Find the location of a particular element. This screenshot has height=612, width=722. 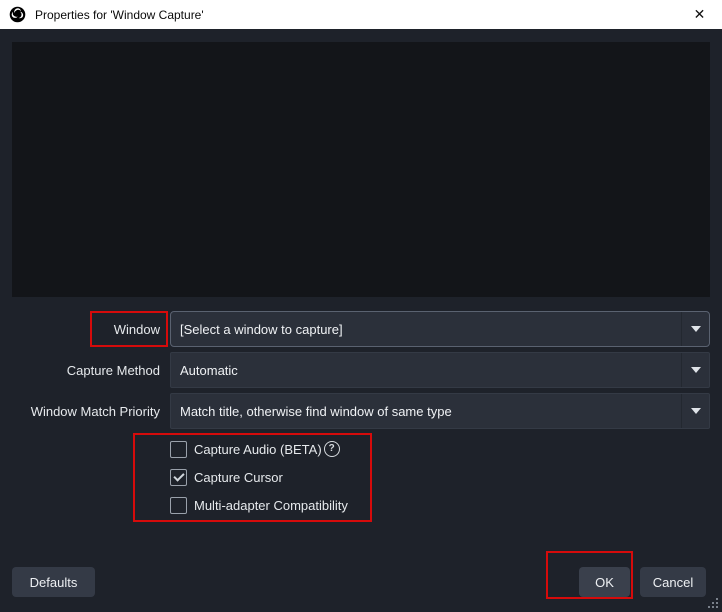

capture-audio-label: Capture Audio (BETA) is located at coordinates (258, 449).